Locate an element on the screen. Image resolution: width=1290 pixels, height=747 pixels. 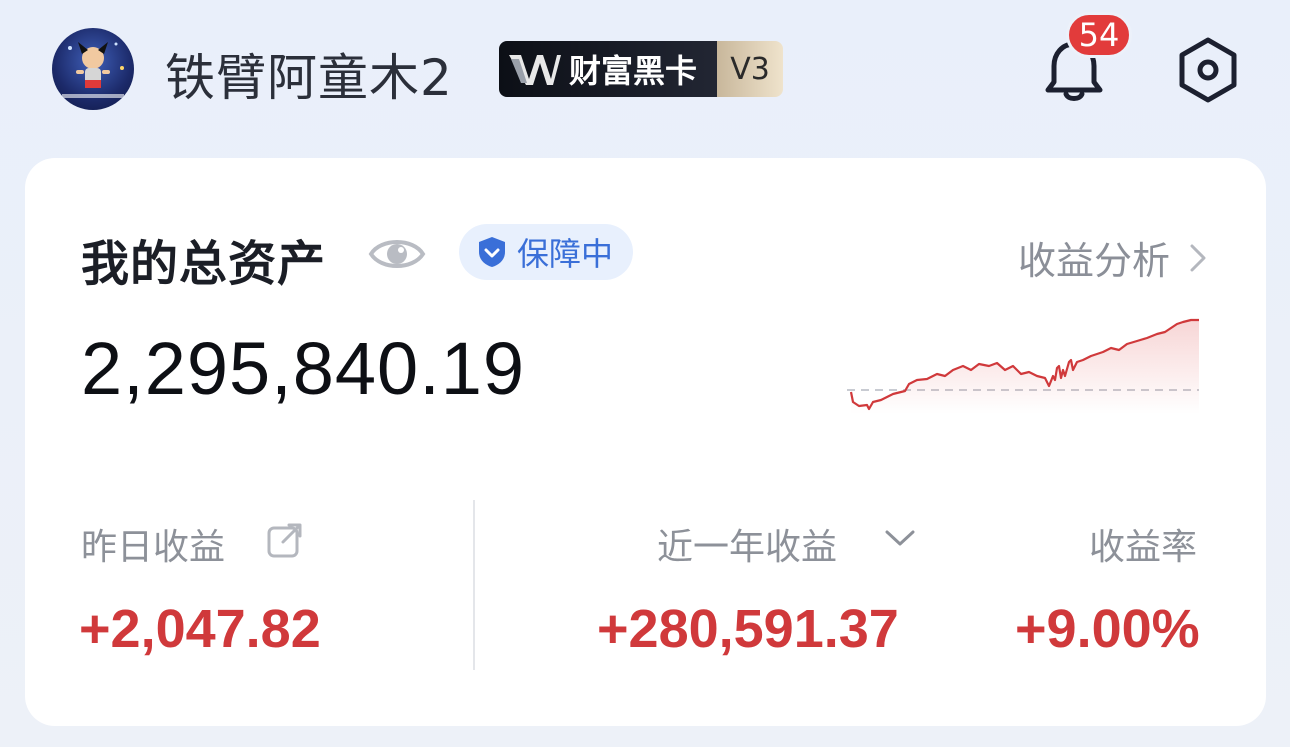
vip-level: V3 is located at coordinates (750, 69).